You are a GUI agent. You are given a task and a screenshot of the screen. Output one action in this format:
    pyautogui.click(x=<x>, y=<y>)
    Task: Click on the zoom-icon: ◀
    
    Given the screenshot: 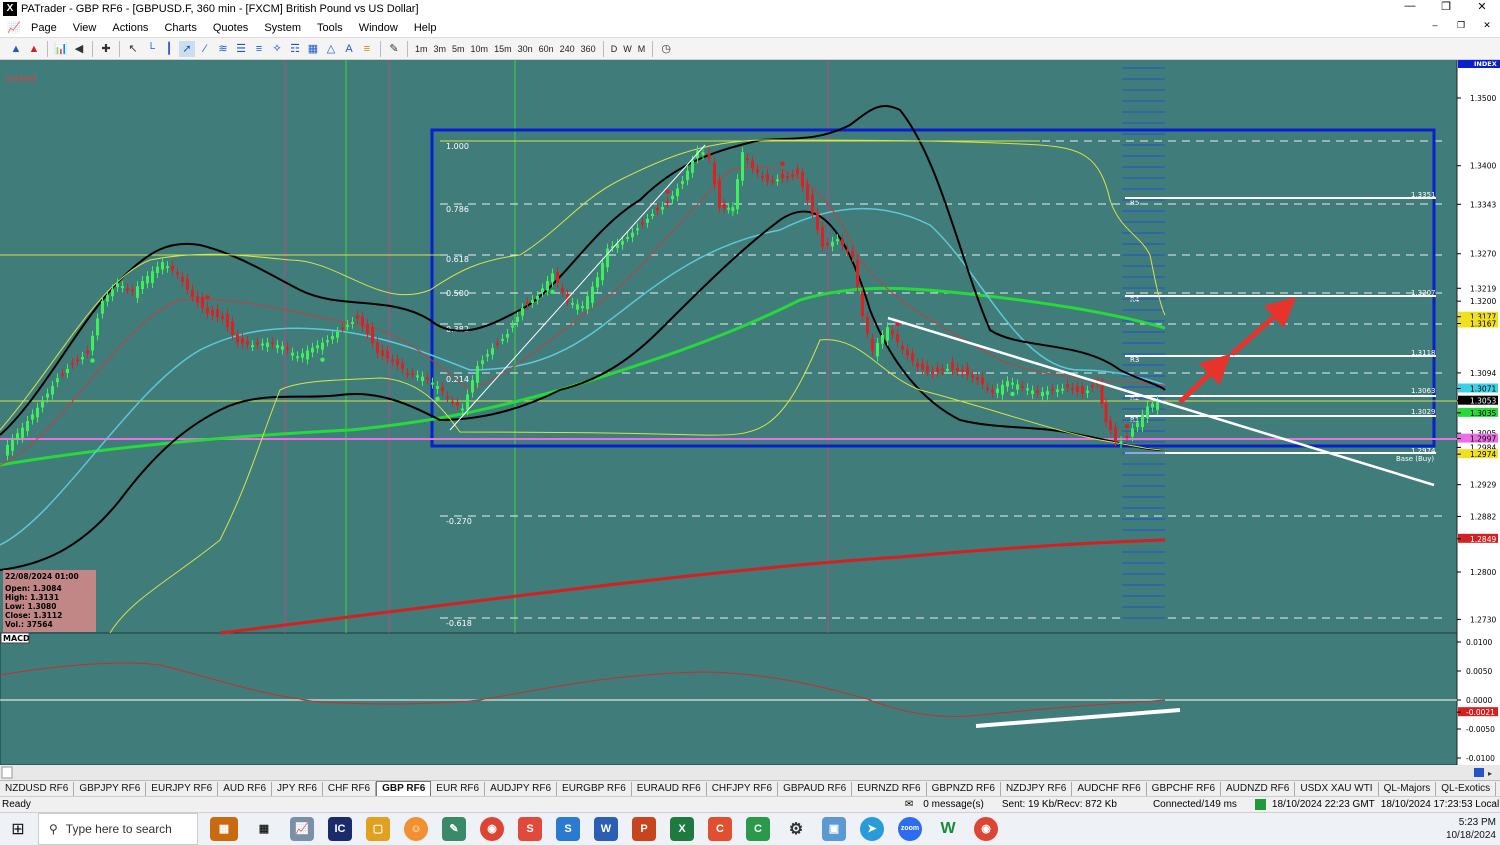 What is the action you would take?
    pyautogui.click(x=79, y=49)
    